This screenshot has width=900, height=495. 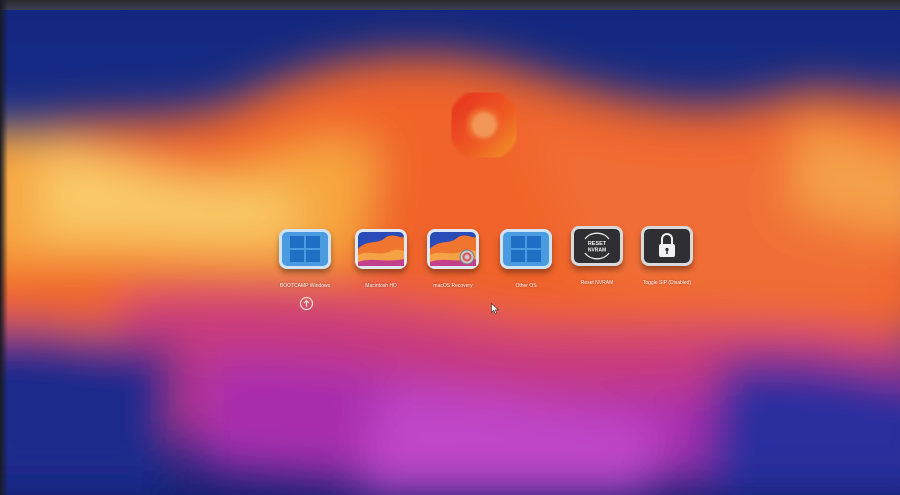 I want to click on lock-icon, so click(x=667, y=246).